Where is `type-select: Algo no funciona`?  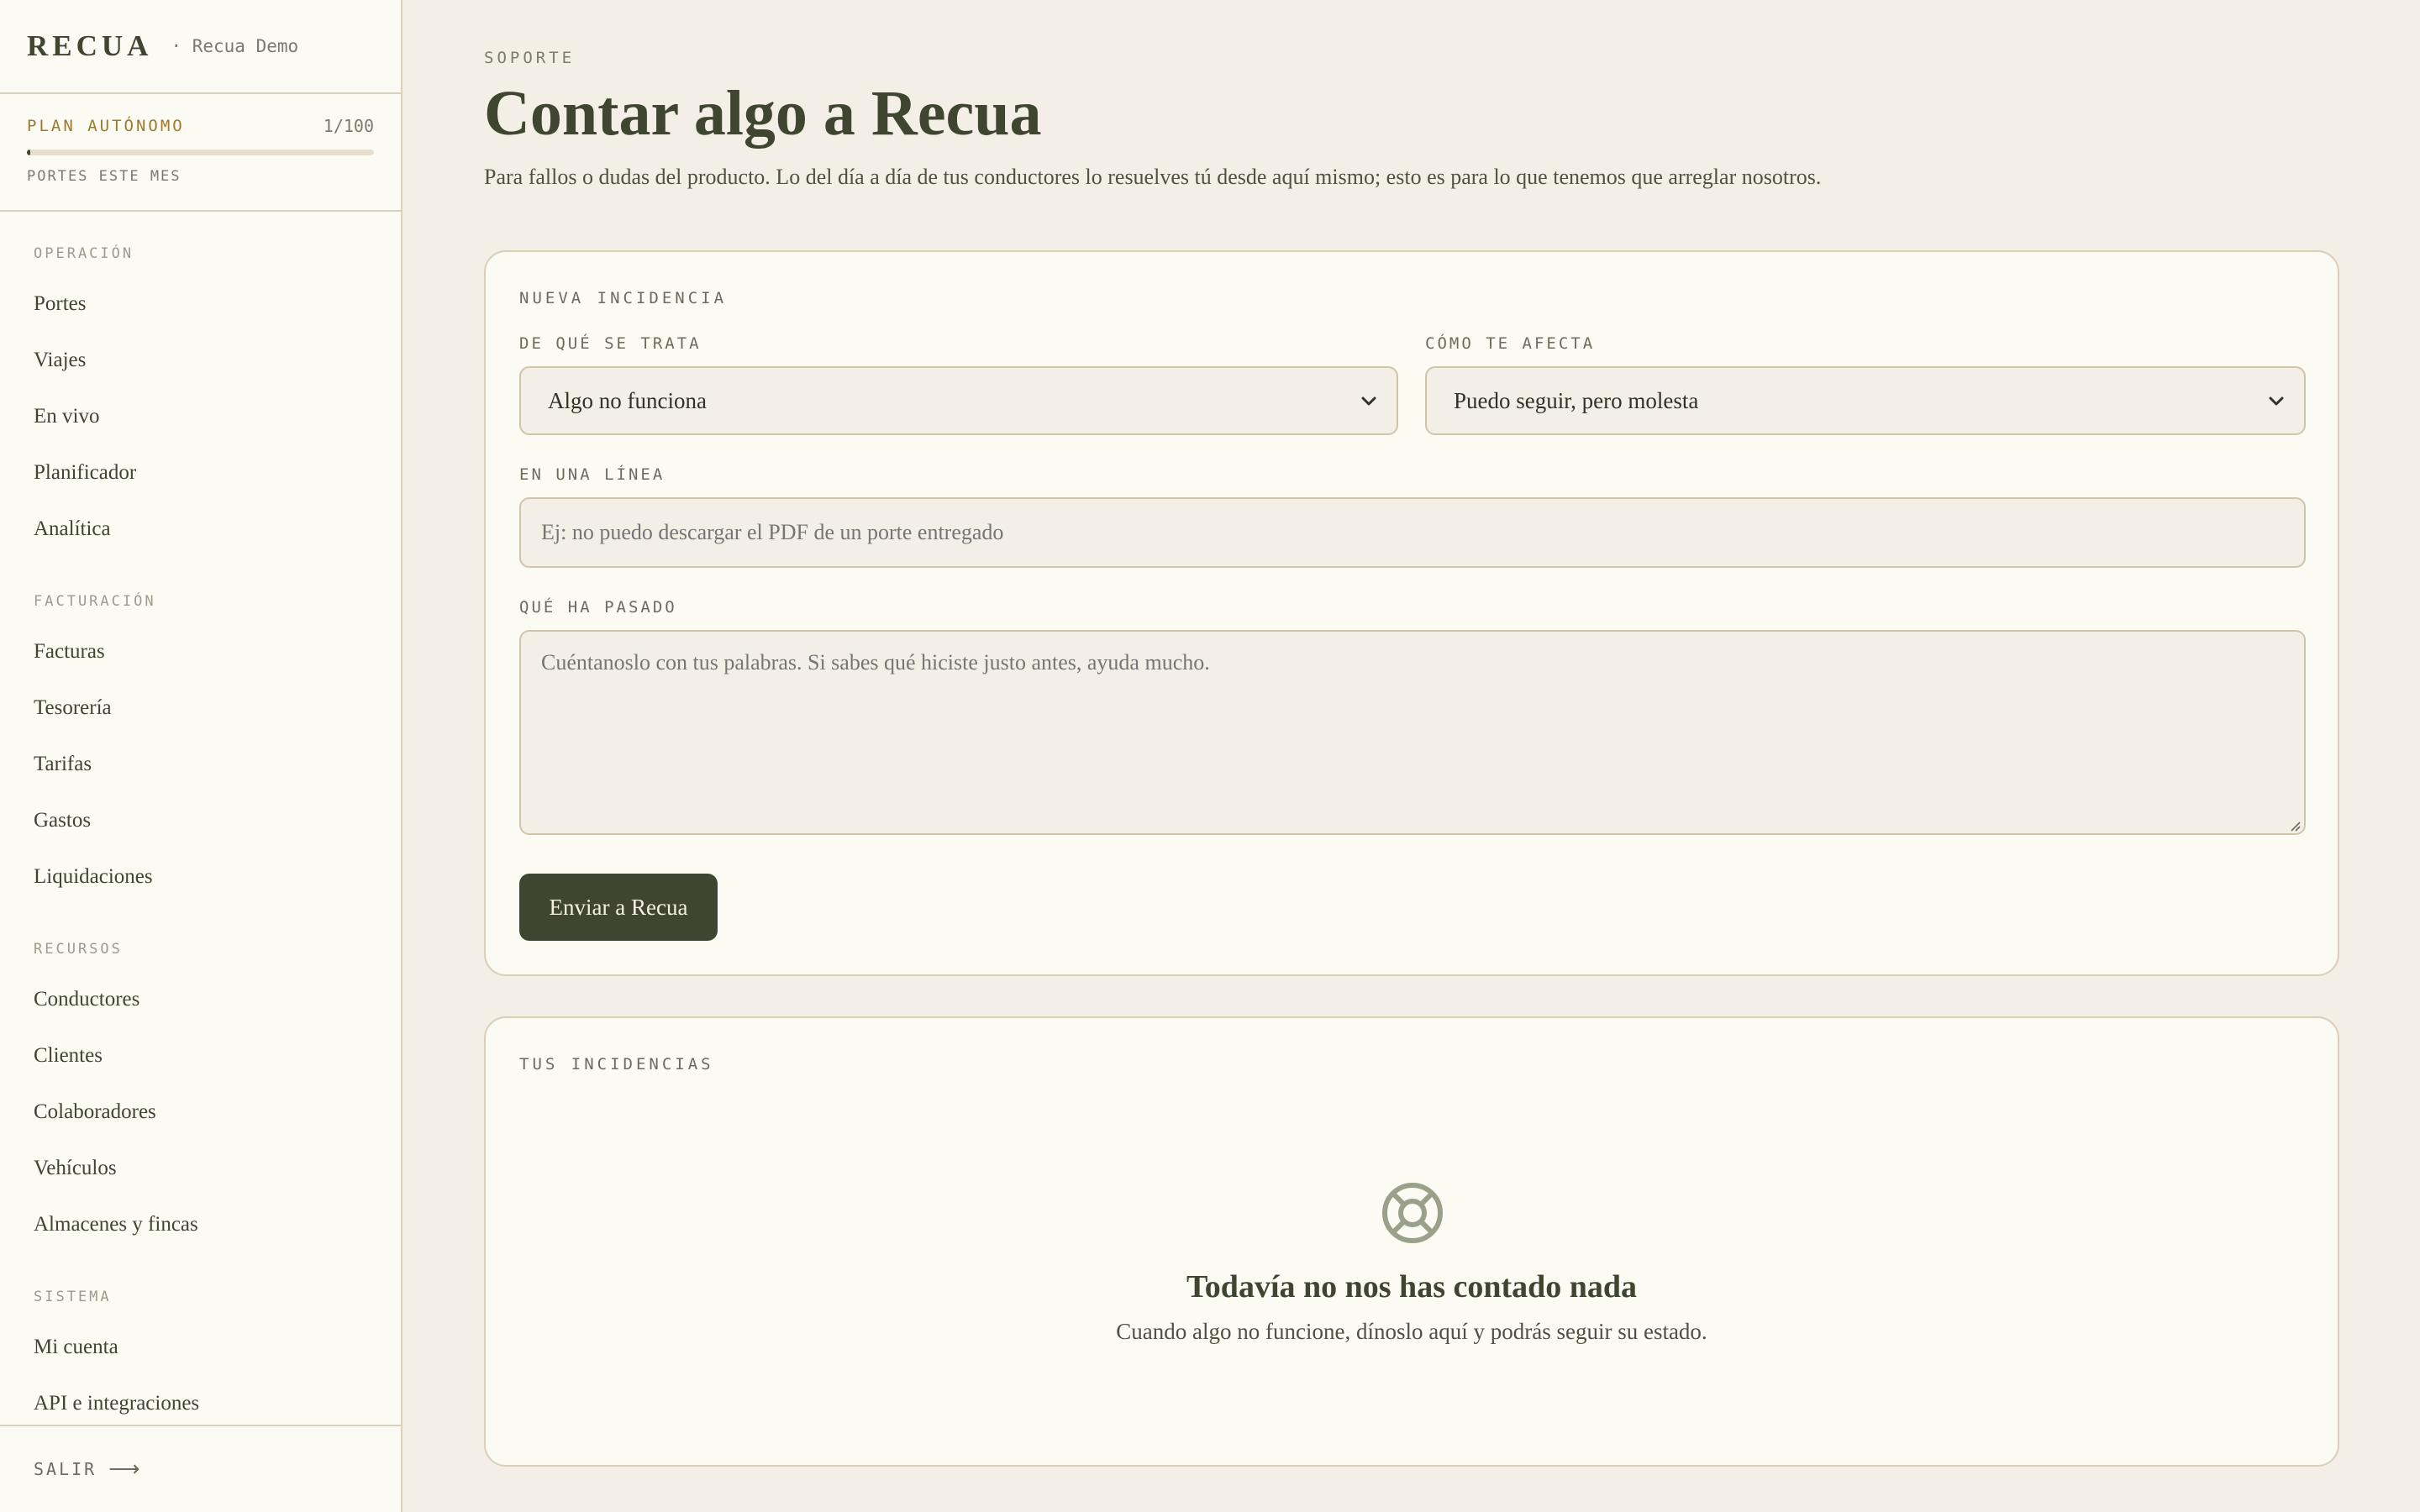 type-select: Algo no funciona is located at coordinates (959, 400).